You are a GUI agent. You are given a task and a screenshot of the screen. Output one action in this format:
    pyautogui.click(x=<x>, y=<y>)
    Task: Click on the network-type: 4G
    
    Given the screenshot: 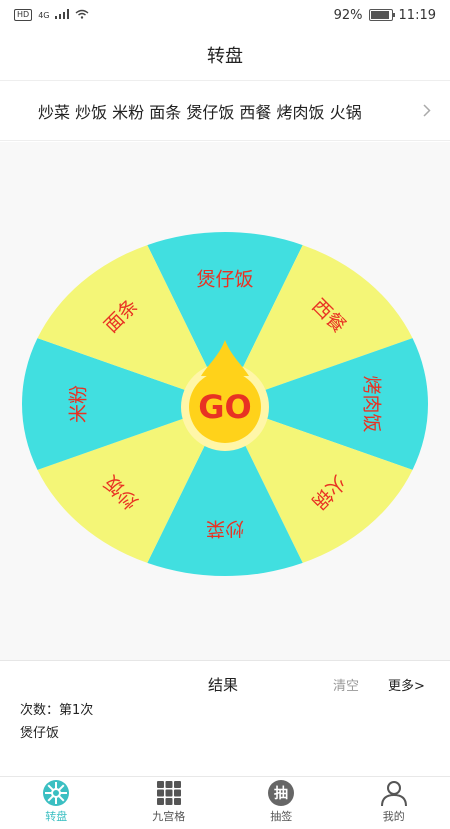 What is the action you would take?
    pyautogui.click(x=43, y=15)
    